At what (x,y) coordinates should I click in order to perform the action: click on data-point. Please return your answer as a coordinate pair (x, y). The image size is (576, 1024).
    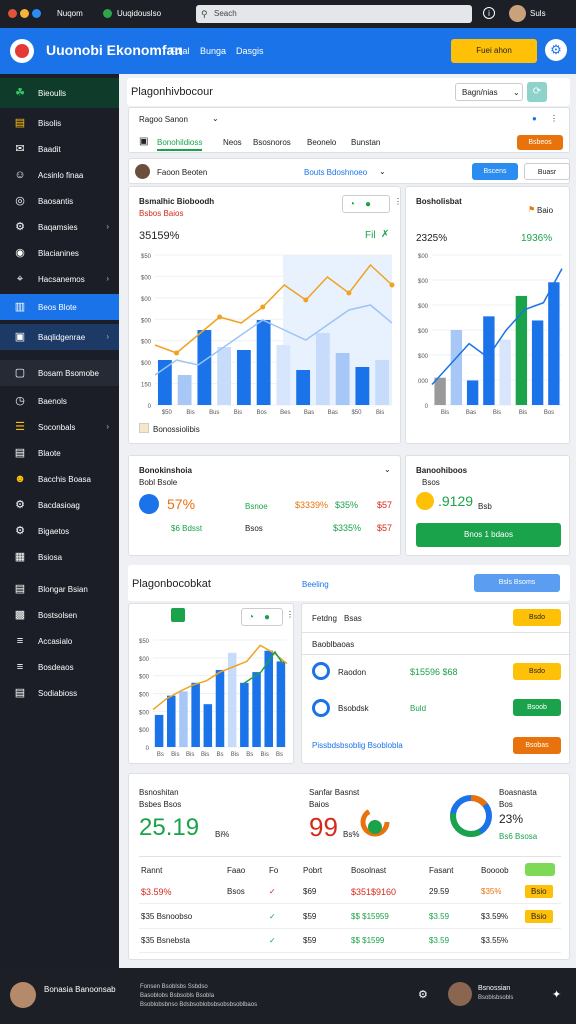
    Looking at the image, I should click on (392, 285).